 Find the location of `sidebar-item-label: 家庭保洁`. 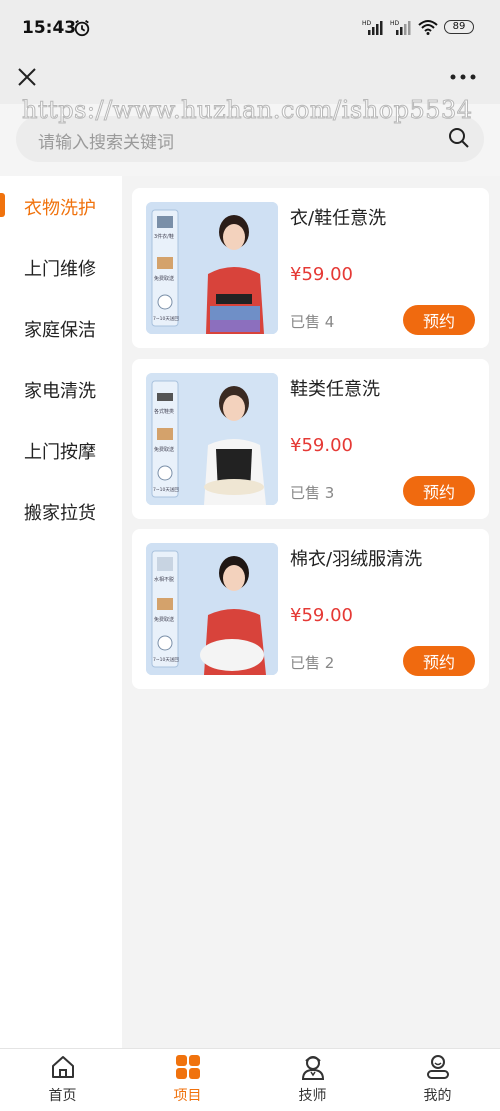

sidebar-item-label: 家庭保洁 is located at coordinates (60, 330).